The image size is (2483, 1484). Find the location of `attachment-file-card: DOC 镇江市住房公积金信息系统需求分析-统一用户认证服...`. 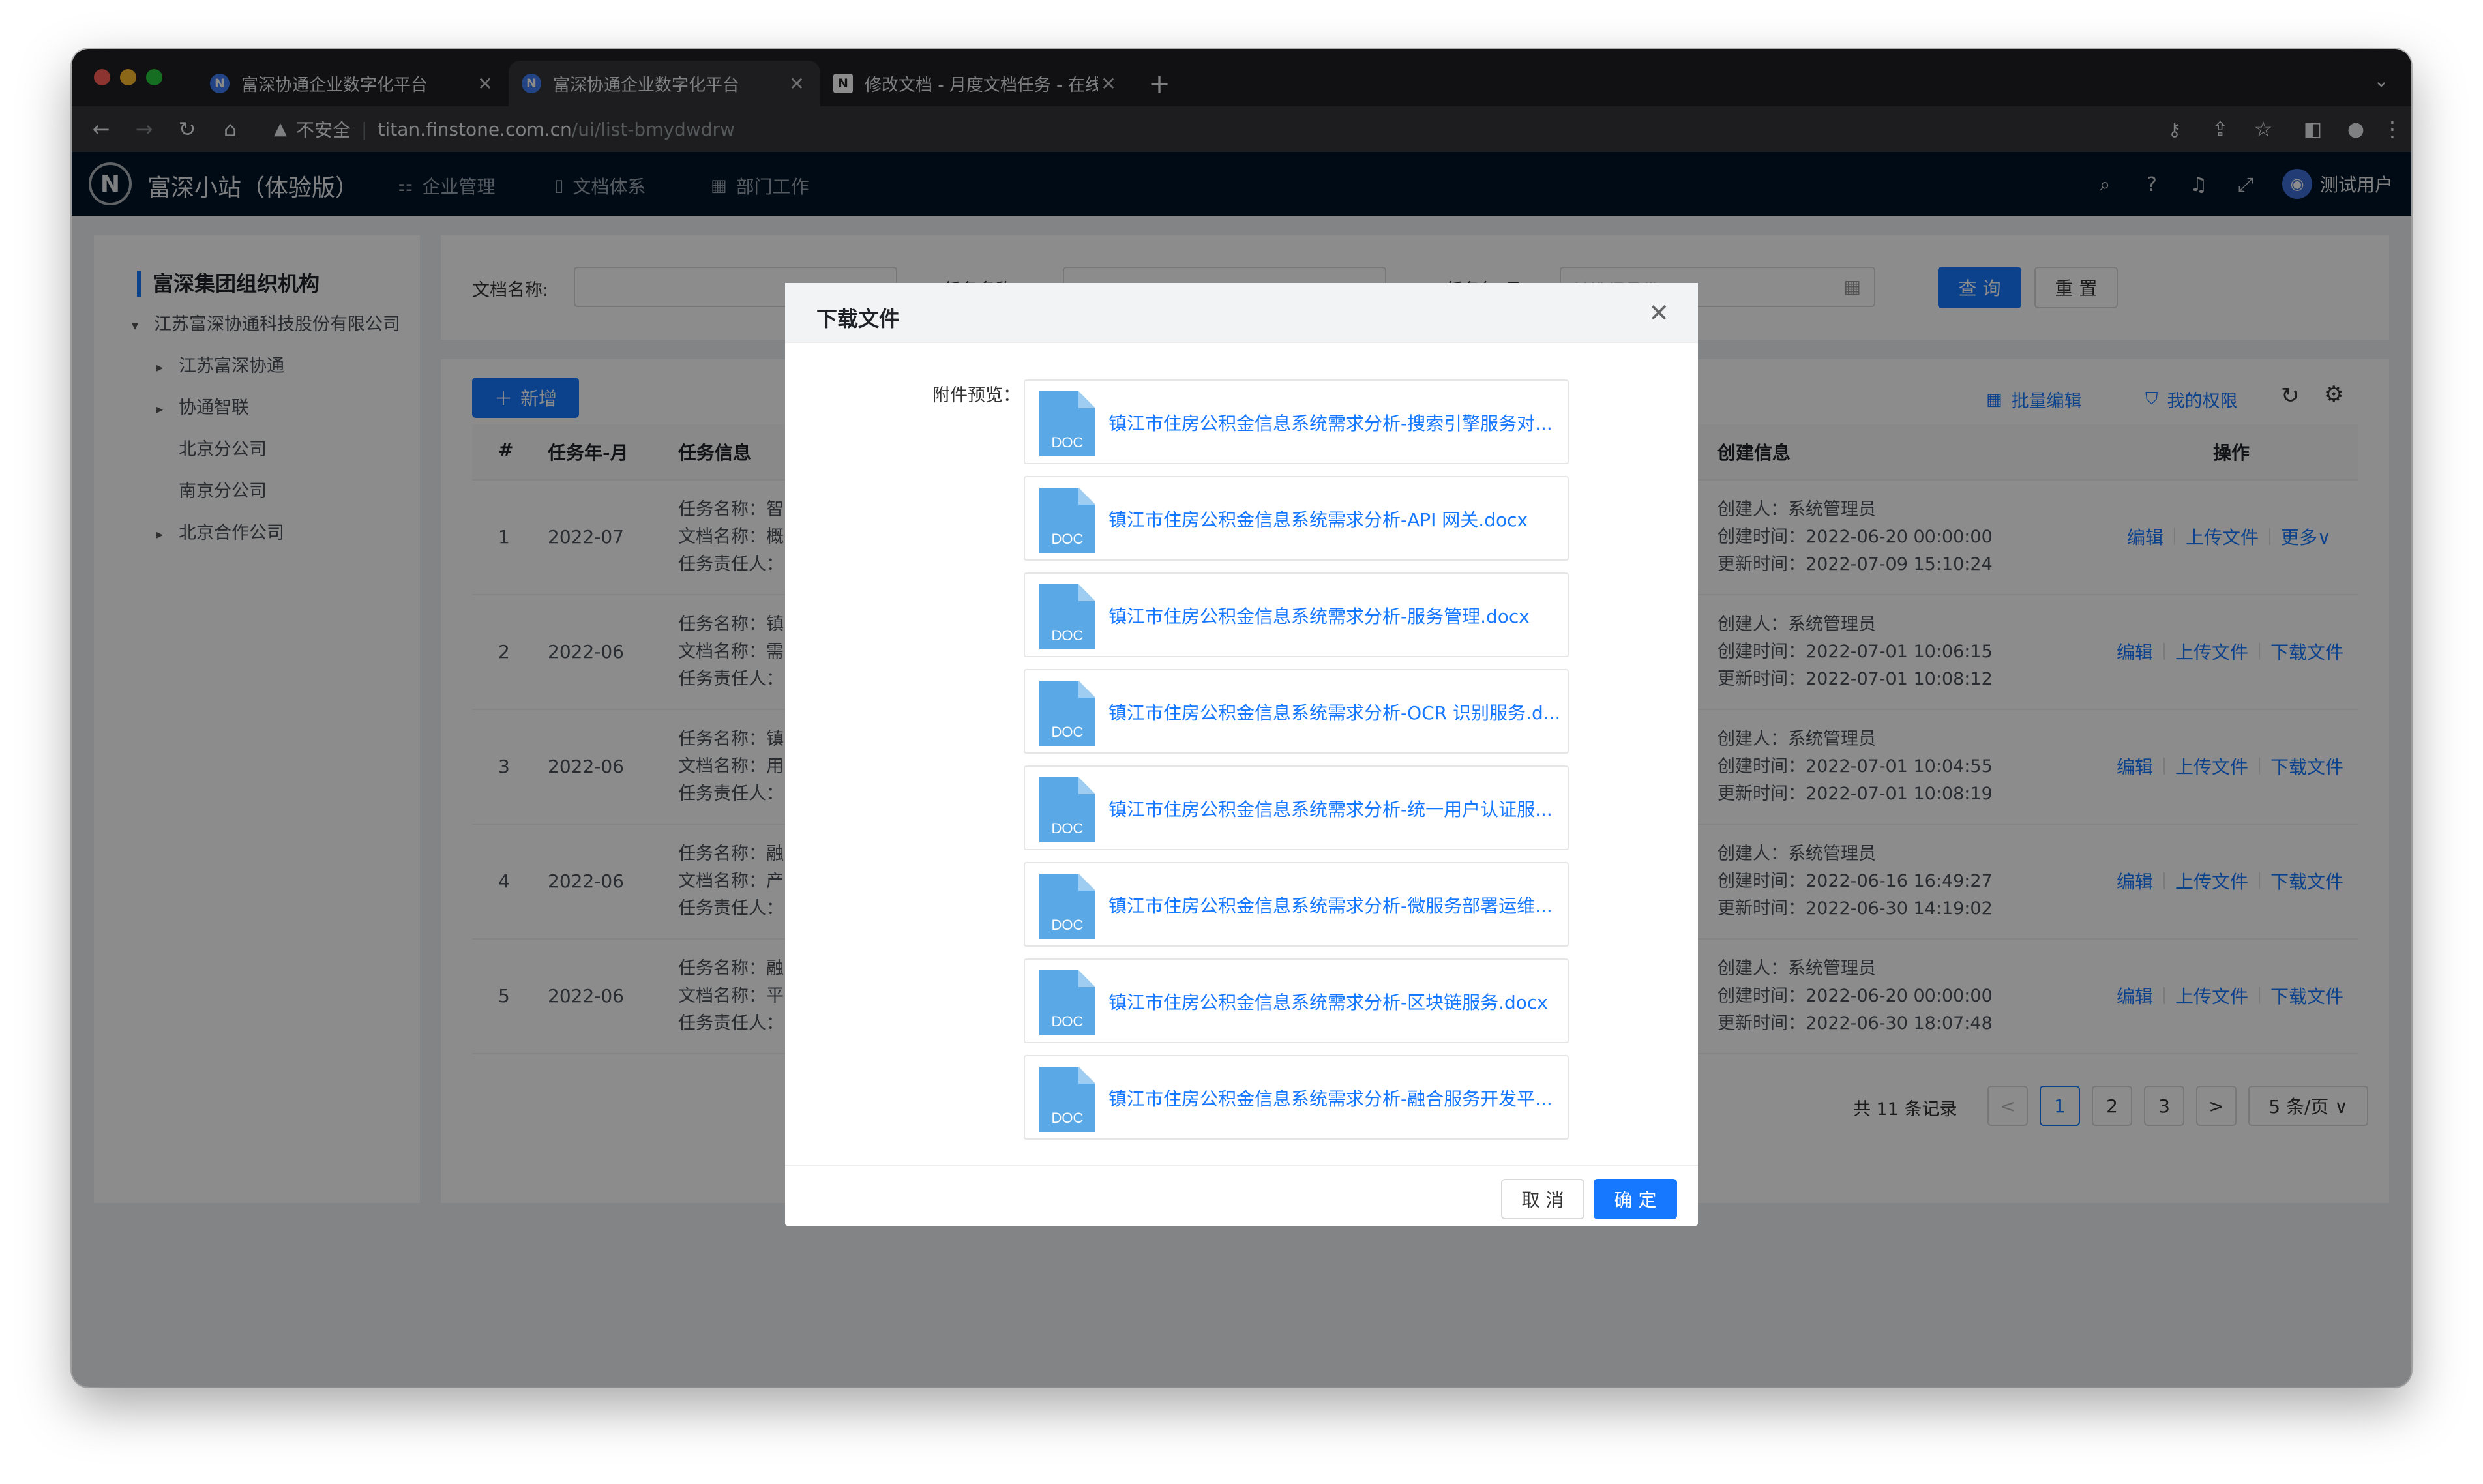

attachment-file-card: DOC 镇江市住房公积金信息系统需求分析-统一用户认证服... is located at coordinates (1296, 807).